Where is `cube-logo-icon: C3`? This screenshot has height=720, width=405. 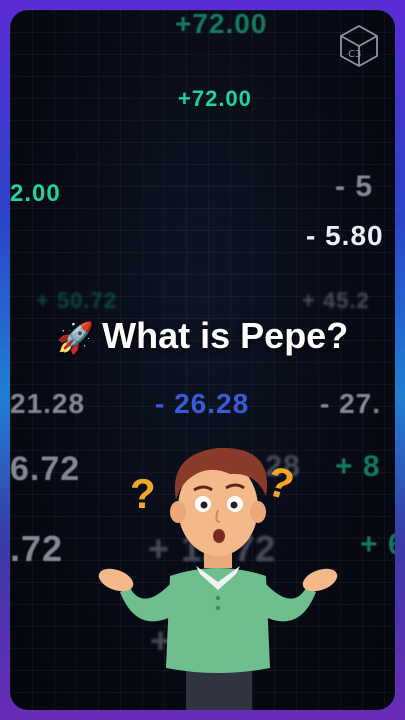 cube-logo-icon: C3 is located at coordinates (359, 46).